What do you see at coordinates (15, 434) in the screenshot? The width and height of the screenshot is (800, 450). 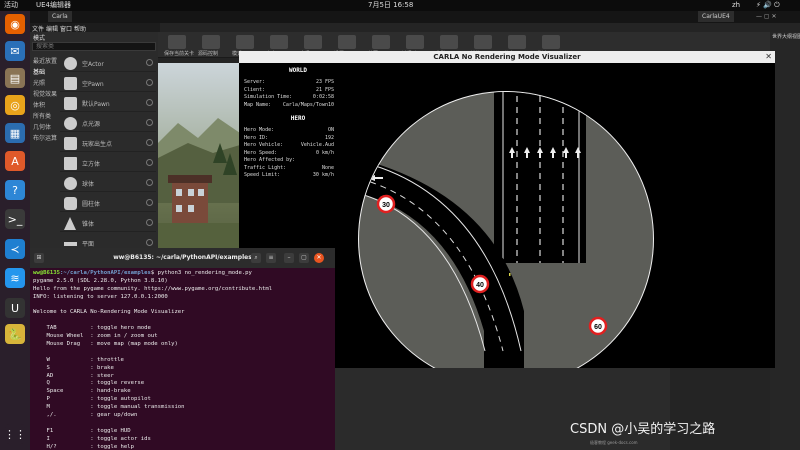 I see `show-apps-icon: ⋮⋮` at bounding box center [15, 434].